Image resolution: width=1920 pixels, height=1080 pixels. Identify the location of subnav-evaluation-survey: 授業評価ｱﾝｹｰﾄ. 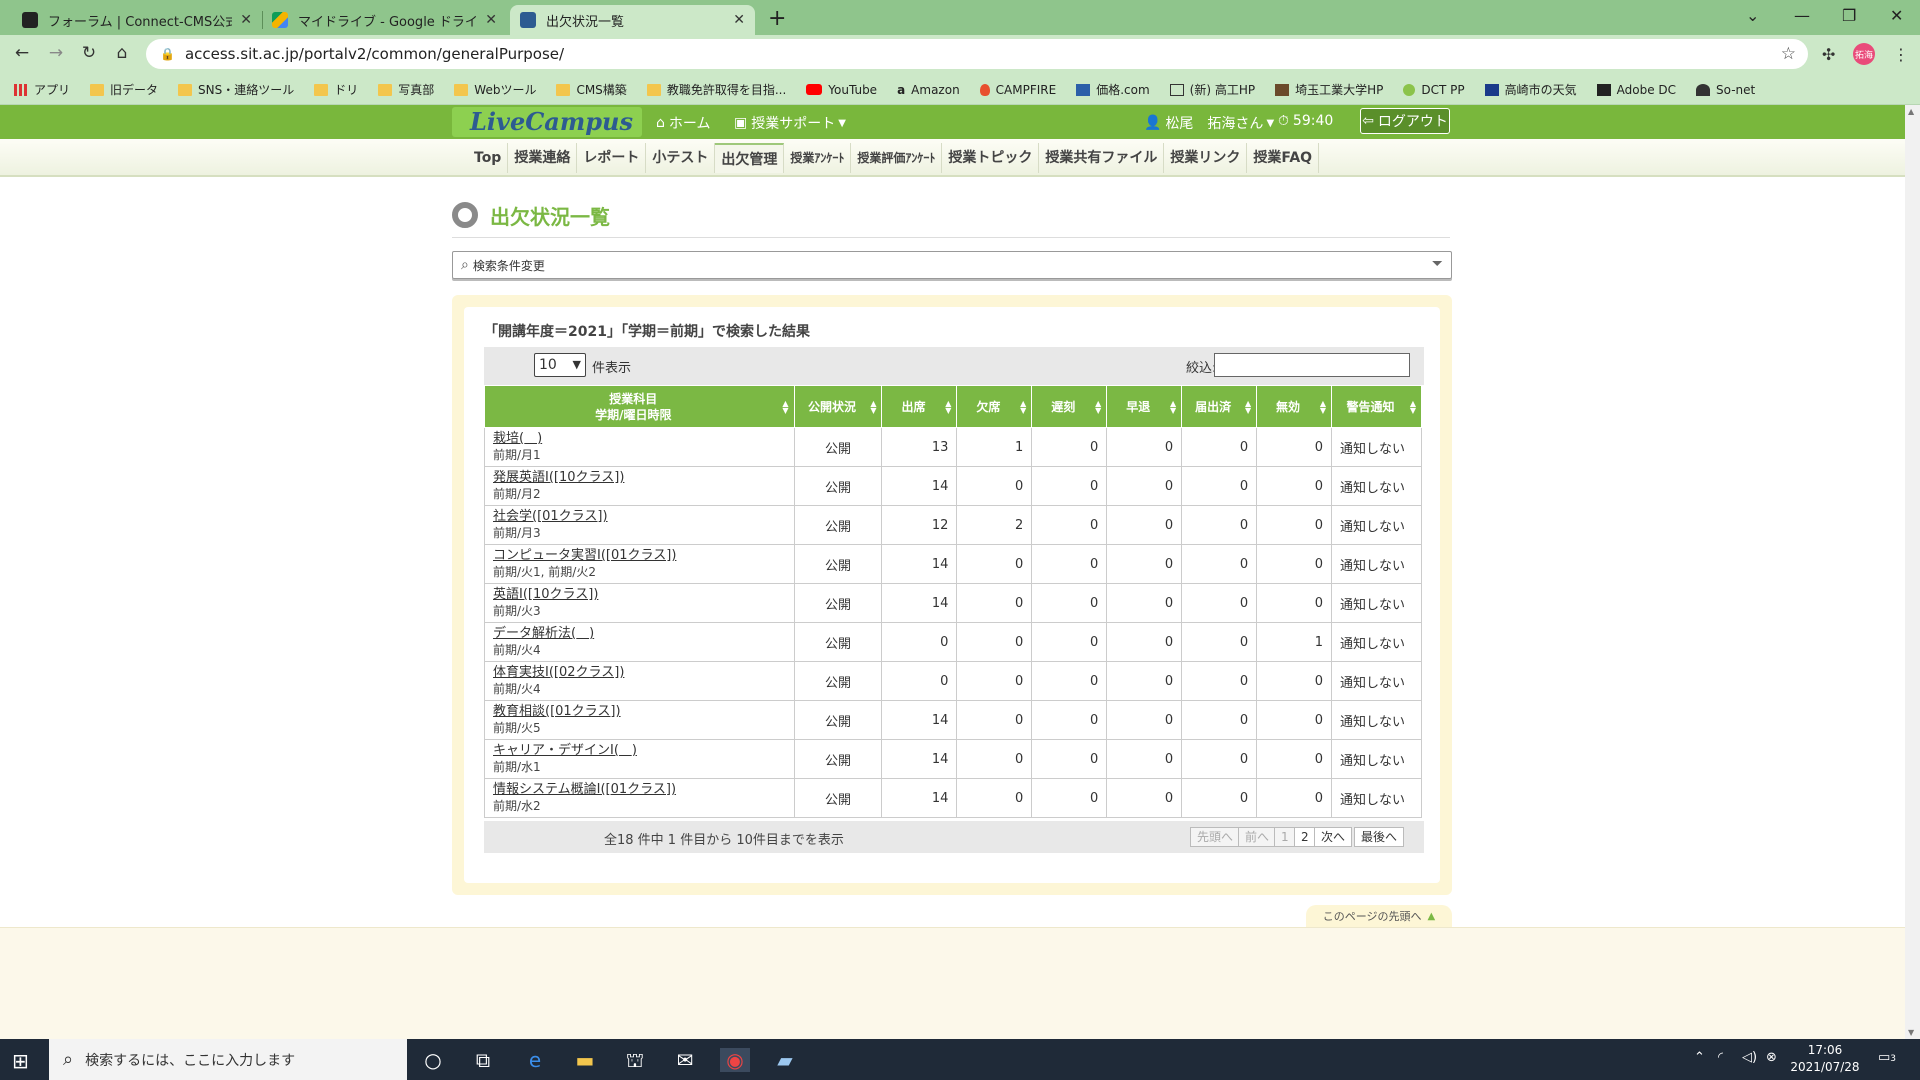
(897, 158).